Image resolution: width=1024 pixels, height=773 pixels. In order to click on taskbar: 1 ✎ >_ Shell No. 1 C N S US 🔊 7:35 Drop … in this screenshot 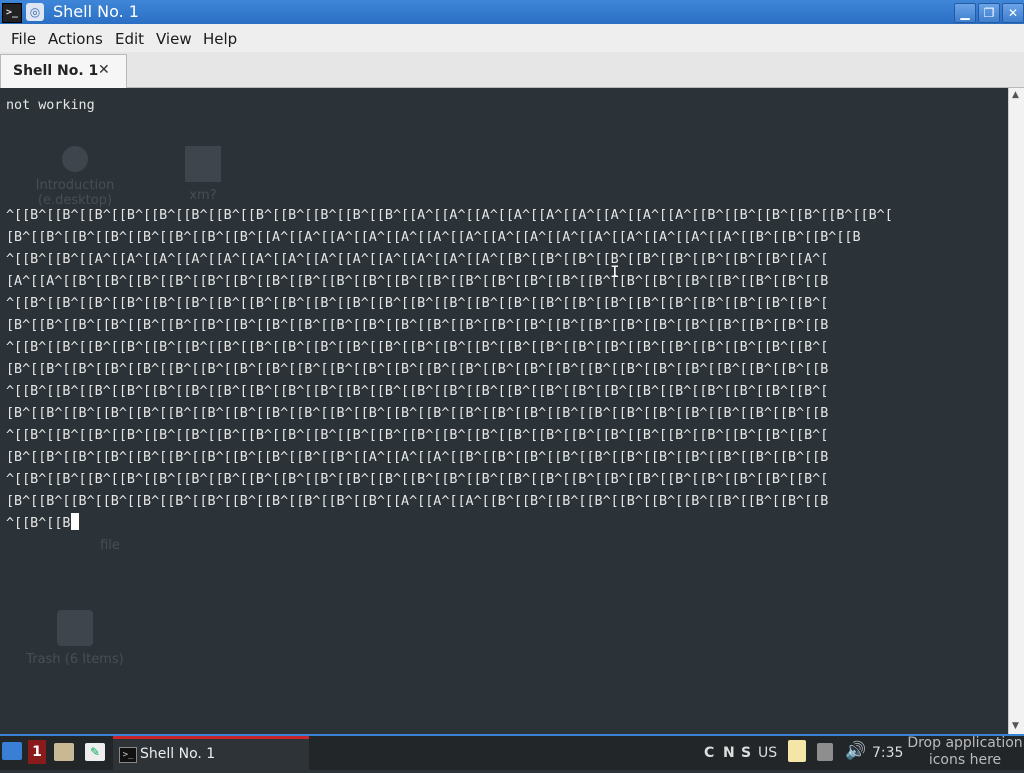, I will do `click(512, 753)`.